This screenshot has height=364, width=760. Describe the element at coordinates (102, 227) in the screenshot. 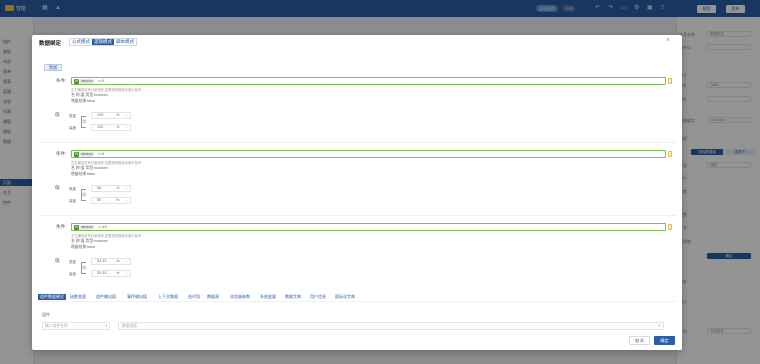

I see `condition-expression: <=19` at that location.